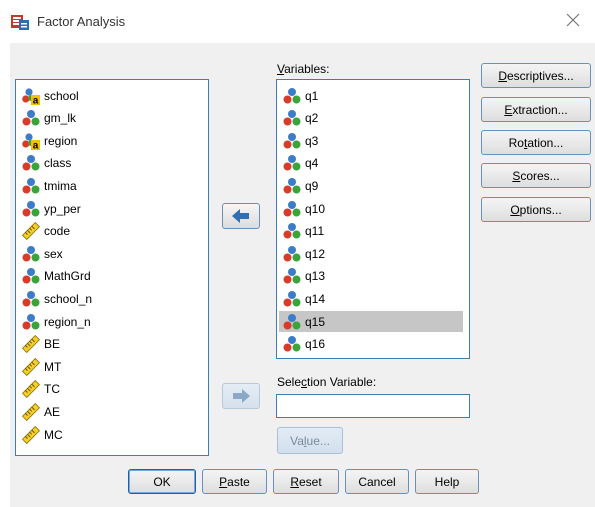 The image size is (595, 507). I want to click on selected-variable-item: q11, so click(371, 231).